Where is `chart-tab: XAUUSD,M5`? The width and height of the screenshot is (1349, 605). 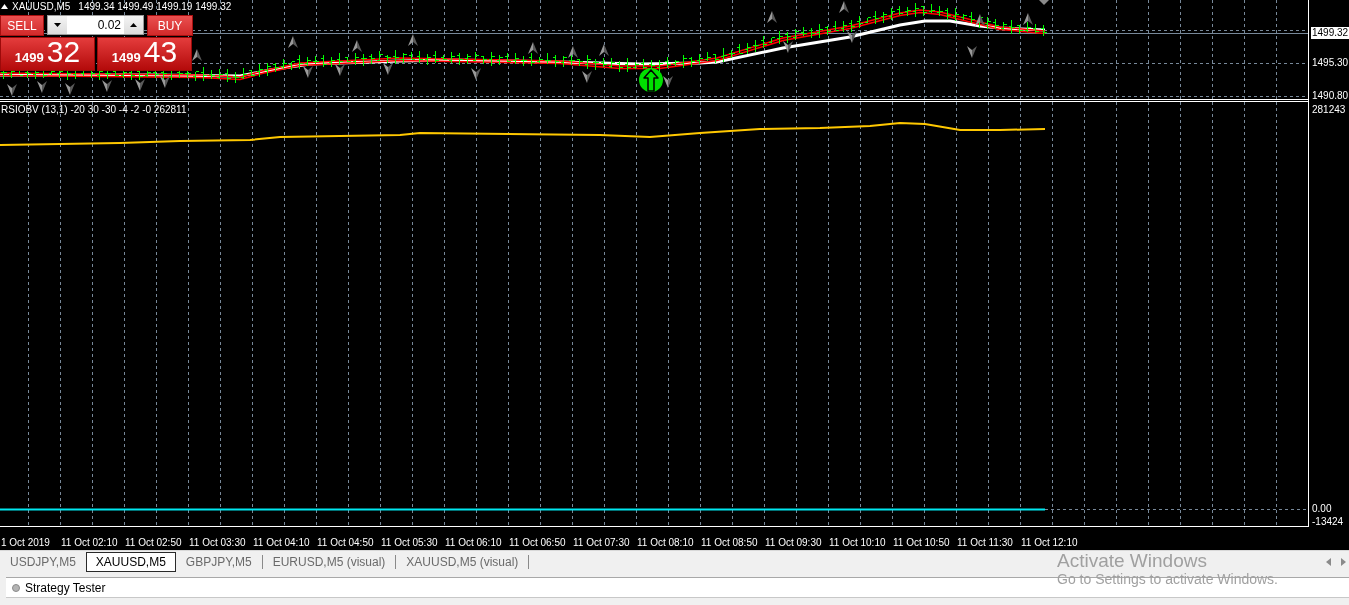 chart-tab: XAUUSD,M5 is located at coordinates (130, 561).